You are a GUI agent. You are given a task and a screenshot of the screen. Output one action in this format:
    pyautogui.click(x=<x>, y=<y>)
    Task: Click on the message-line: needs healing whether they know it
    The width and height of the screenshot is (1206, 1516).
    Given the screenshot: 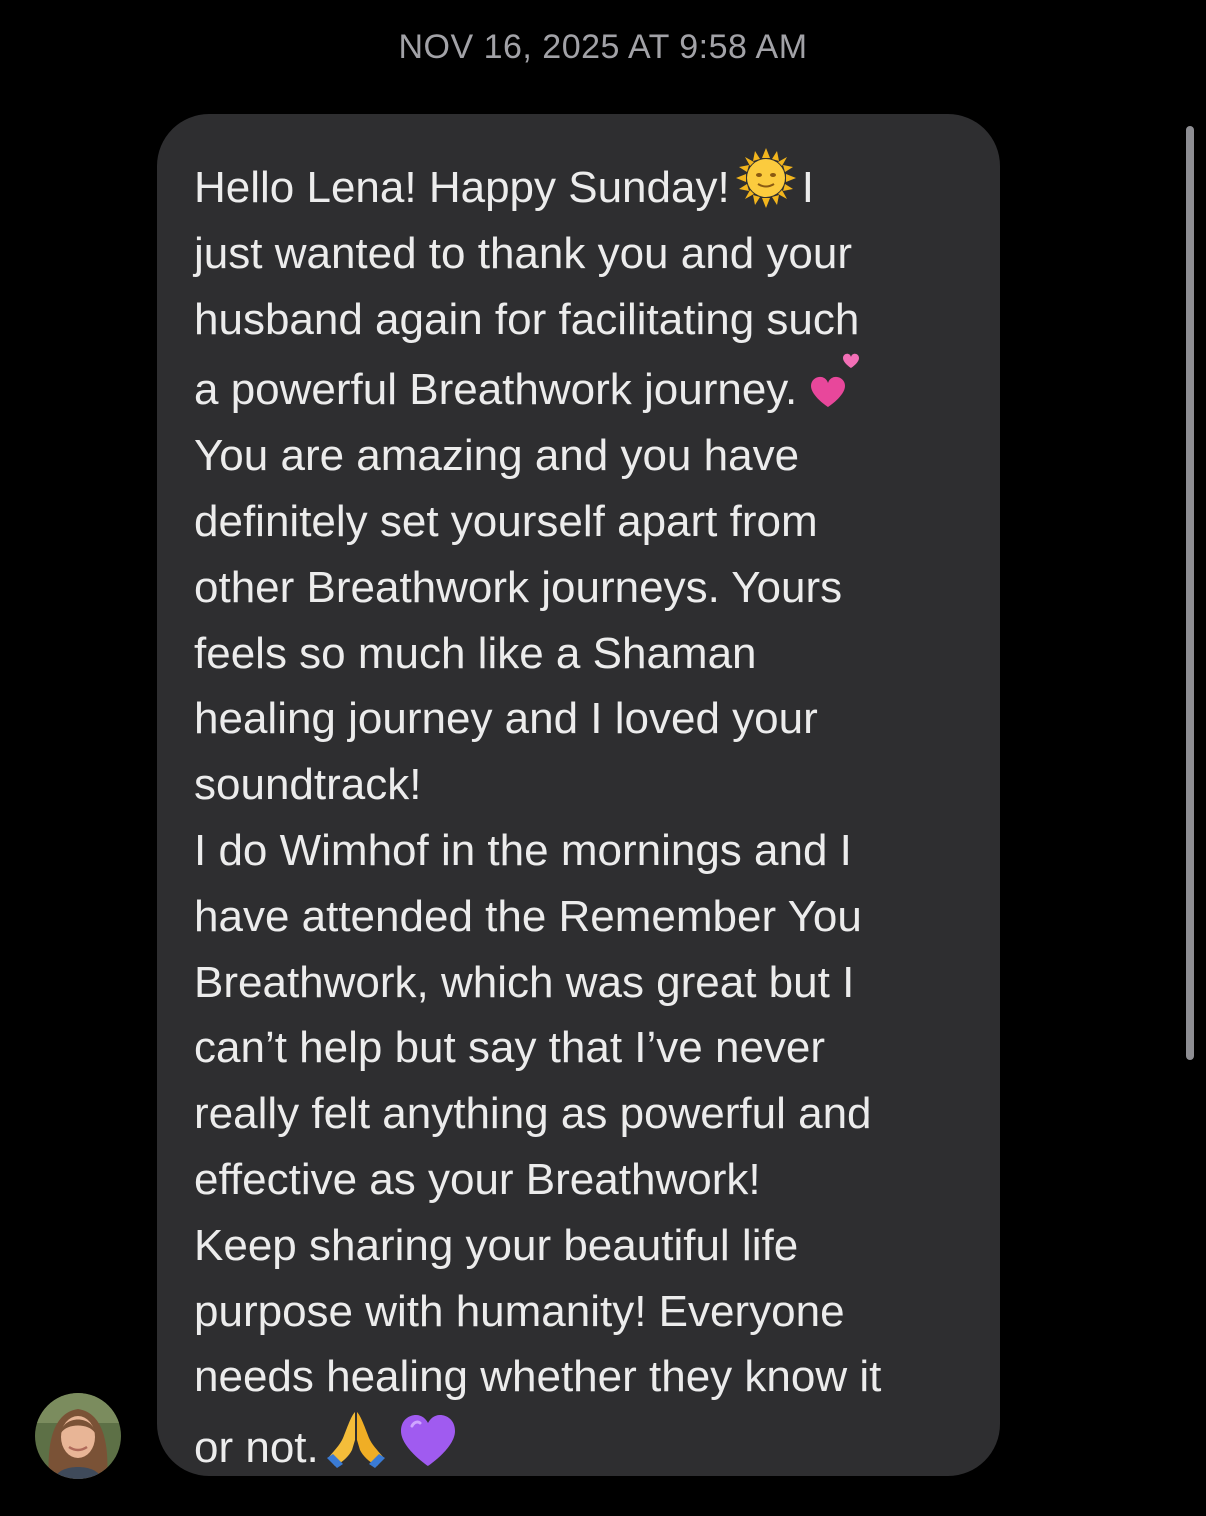 What is the action you would take?
    pyautogui.click(x=538, y=1377)
    